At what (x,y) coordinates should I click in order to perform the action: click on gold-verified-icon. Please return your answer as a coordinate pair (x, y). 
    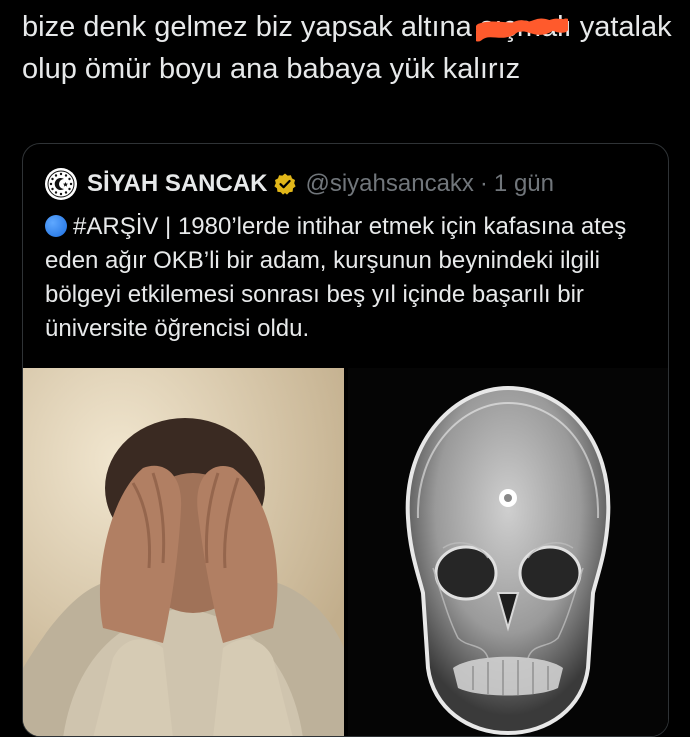
    Looking at the image, I should click on (285, 184).